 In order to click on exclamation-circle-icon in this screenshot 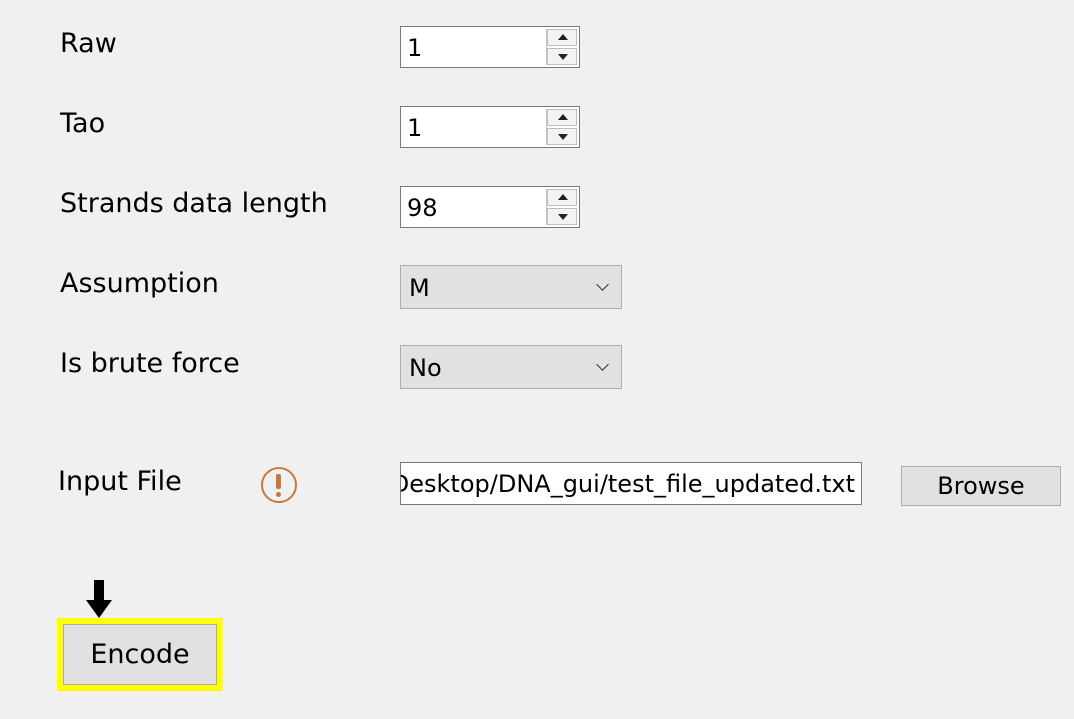, I will do `click(279, 485)`.